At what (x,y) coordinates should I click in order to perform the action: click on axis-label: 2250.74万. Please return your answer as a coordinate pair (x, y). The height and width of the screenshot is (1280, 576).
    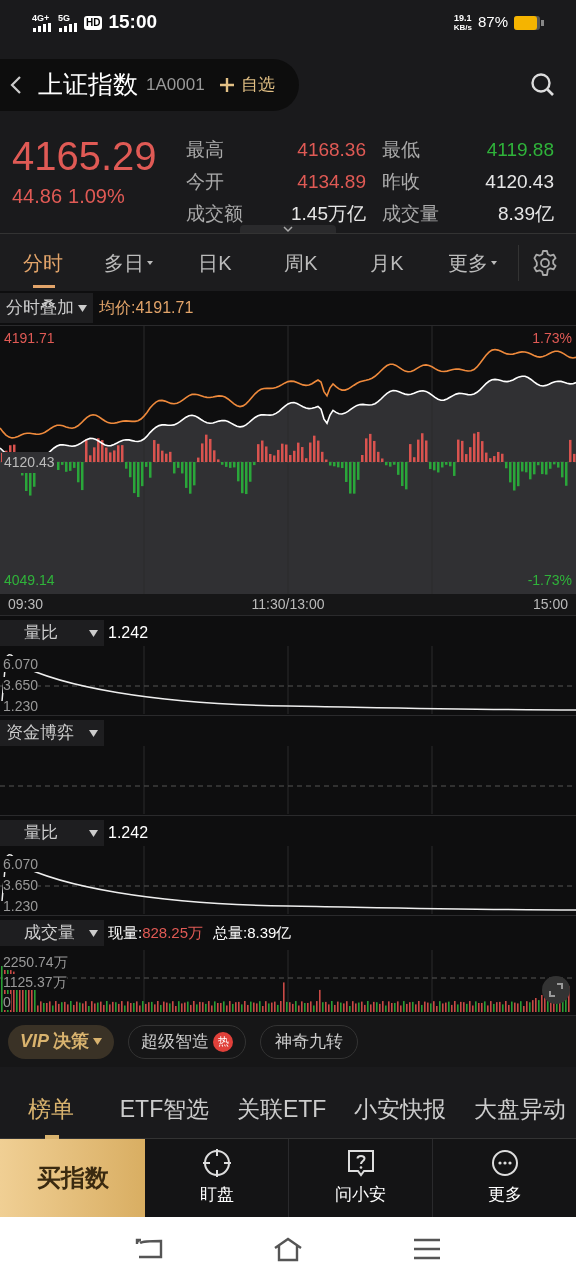
    Looking at the image, I should click on (35, 962).